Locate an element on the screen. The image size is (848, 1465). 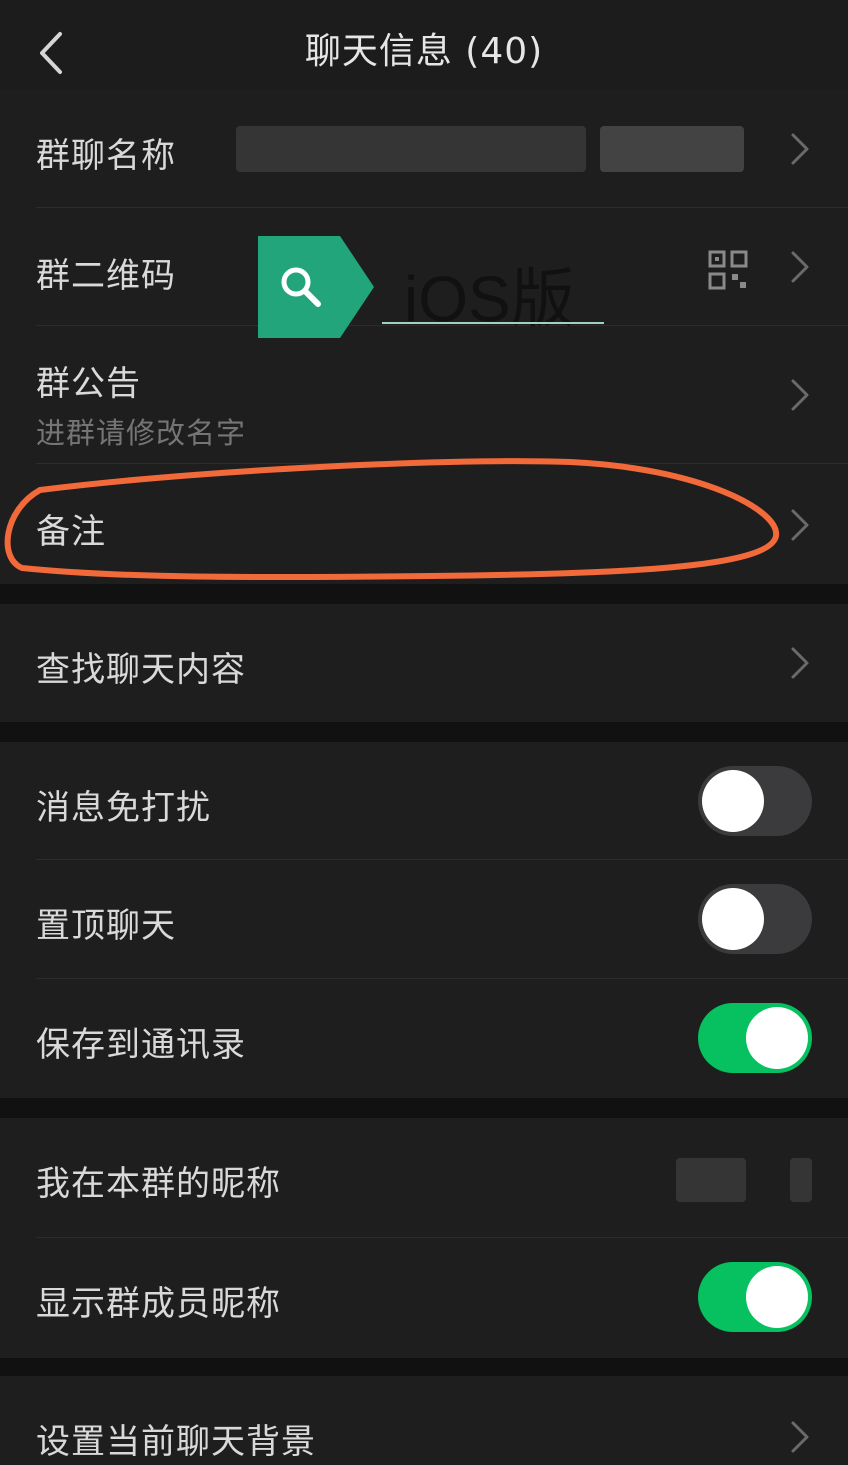
show-nickname-toggle is located at coordinates (755, 1297).